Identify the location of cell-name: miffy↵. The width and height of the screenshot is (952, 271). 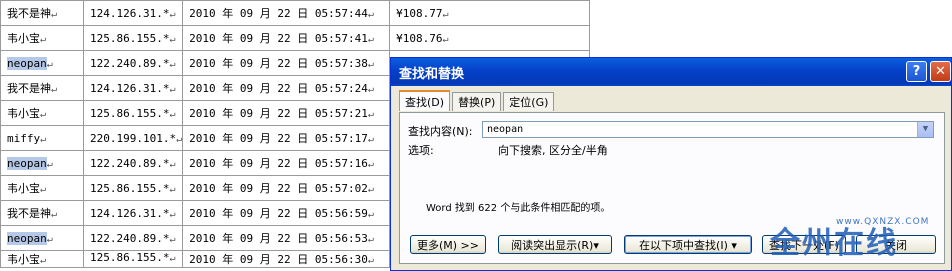
(42, 138).